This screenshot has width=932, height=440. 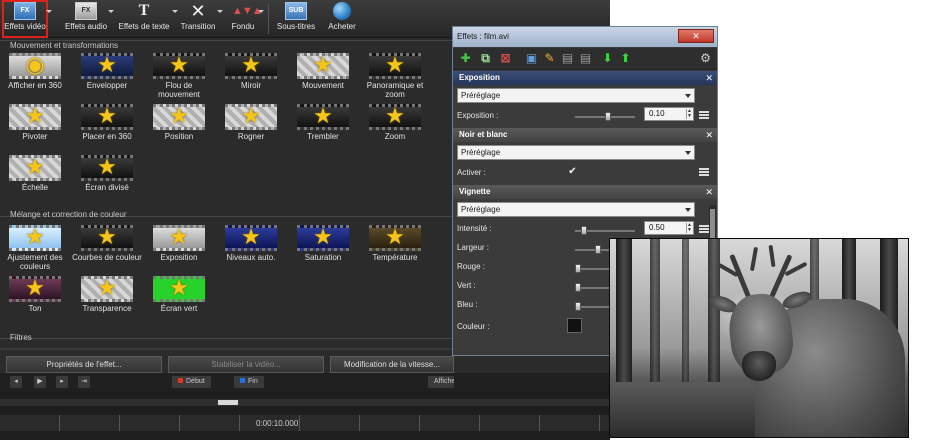 I want to click on intensity-menu-icon, so click(x=704, y=229).